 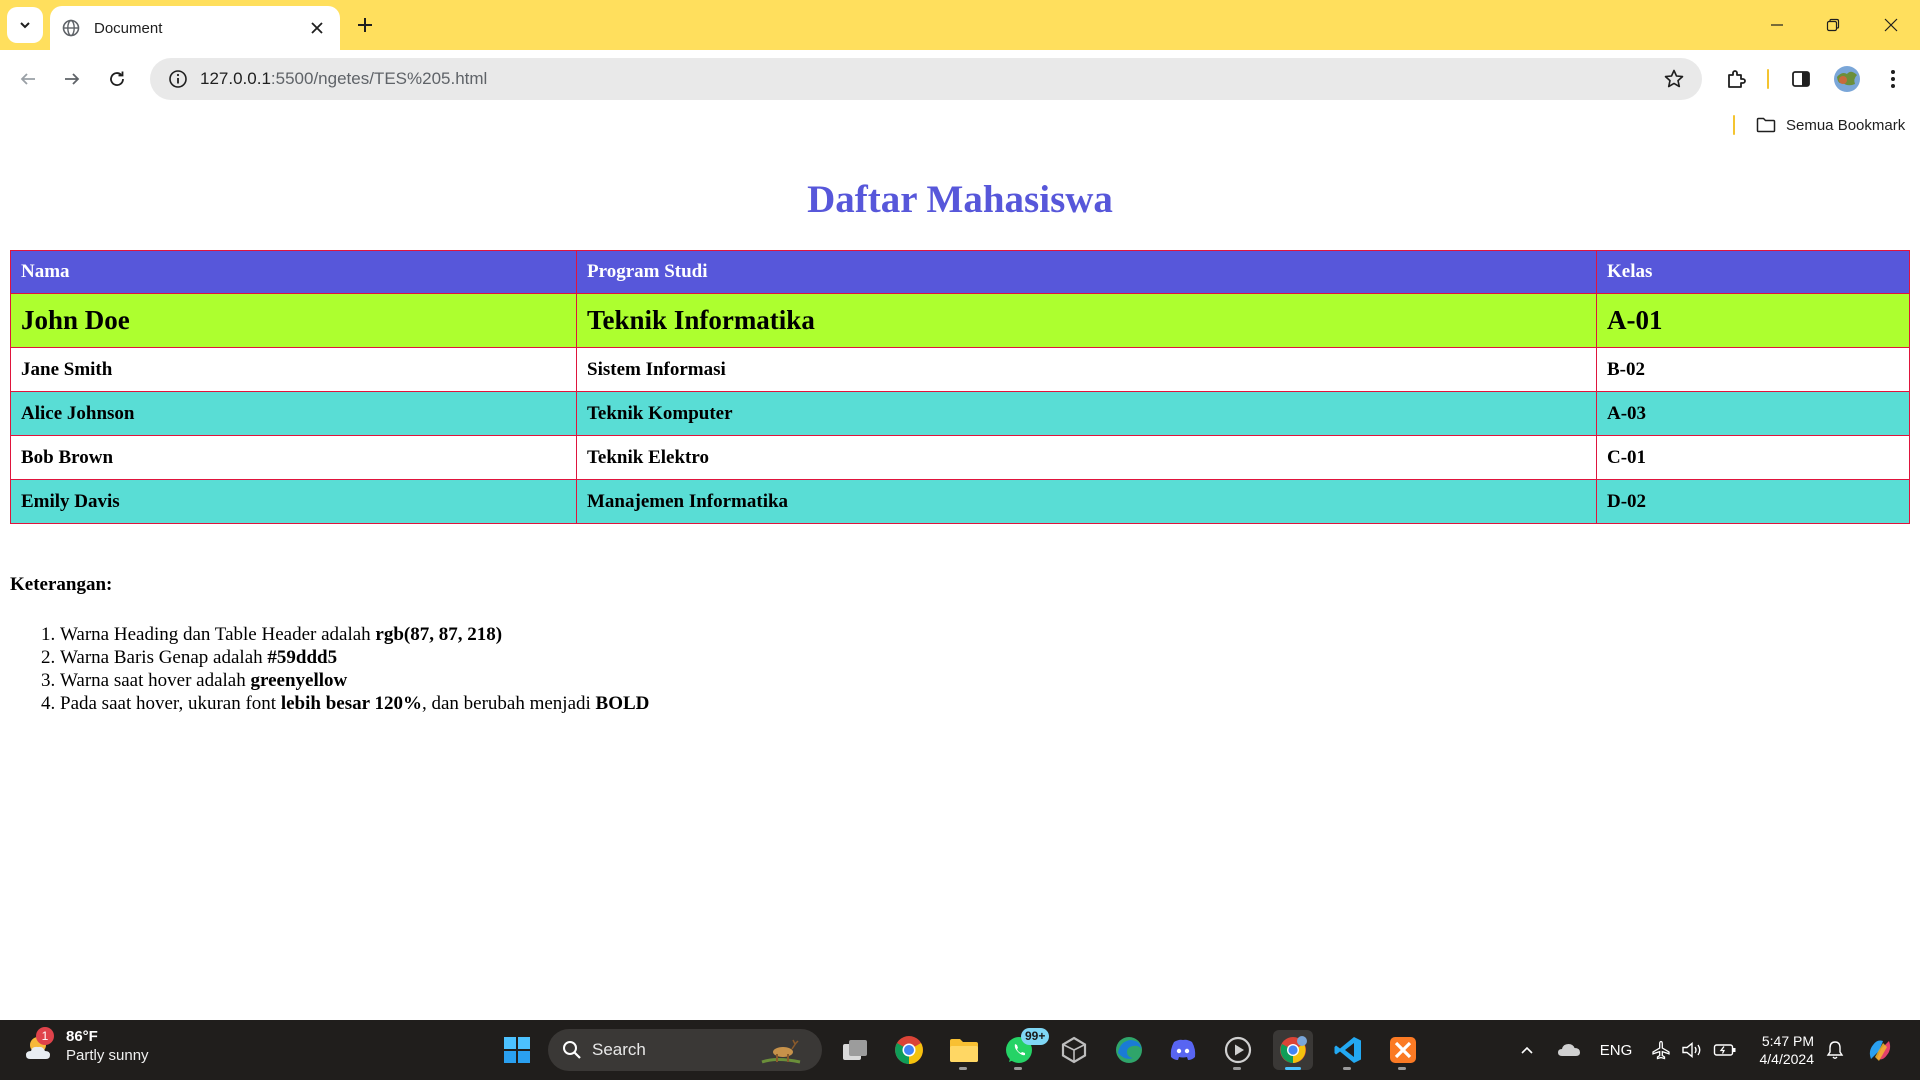 I want to click on close-window-button, so click(x=1891, y=25).